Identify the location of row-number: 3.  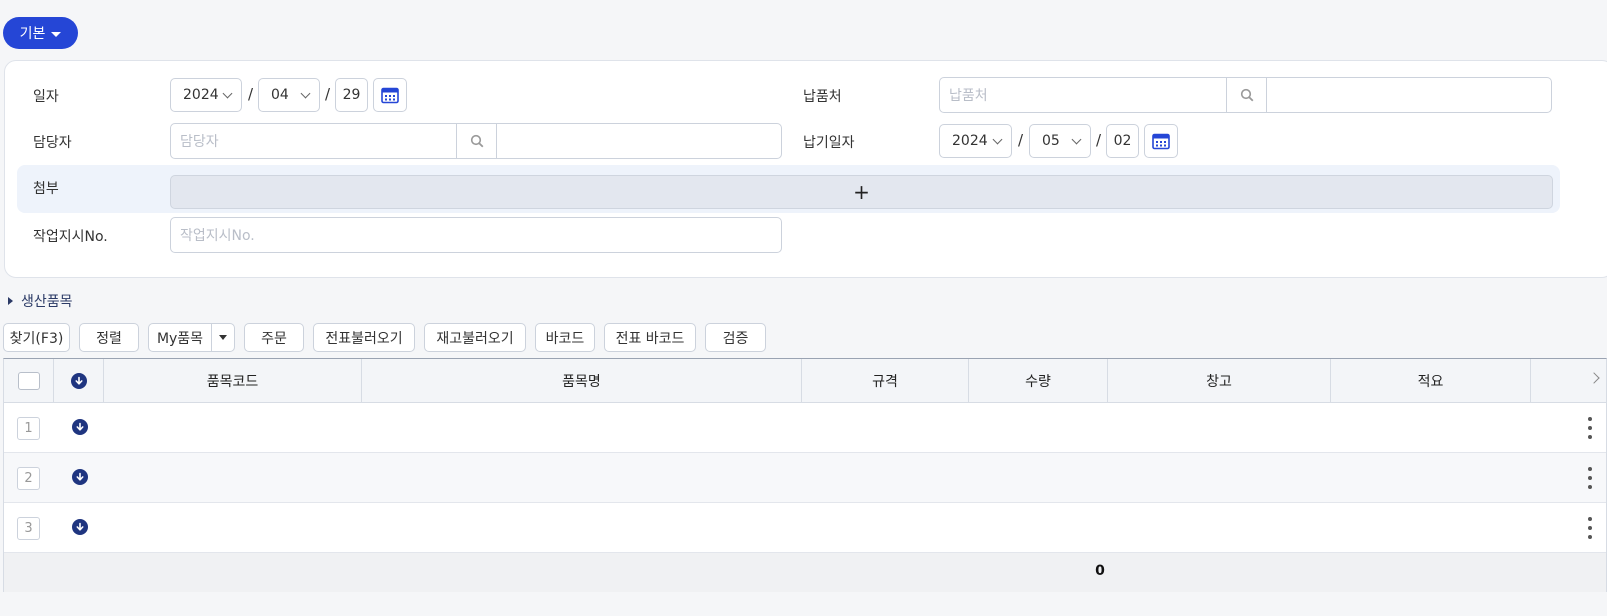
(28, 528).